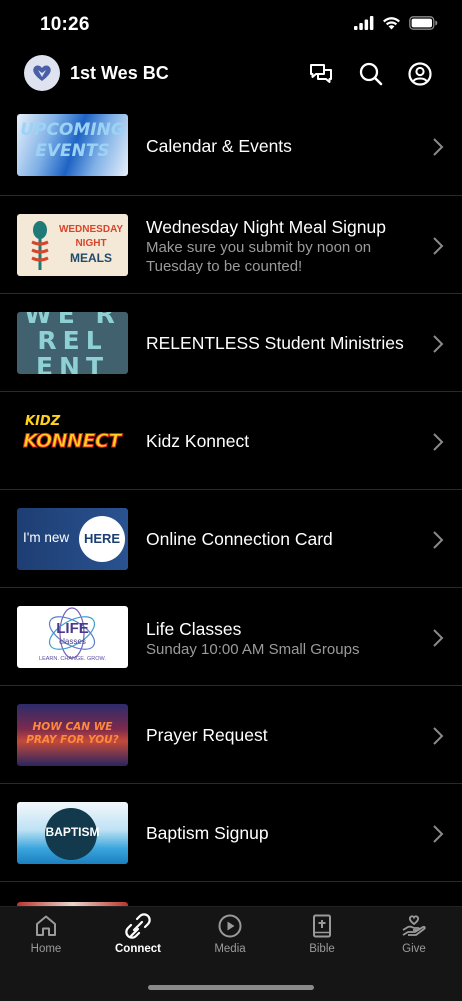  I want to click on home-indicator, so click(231, 987).